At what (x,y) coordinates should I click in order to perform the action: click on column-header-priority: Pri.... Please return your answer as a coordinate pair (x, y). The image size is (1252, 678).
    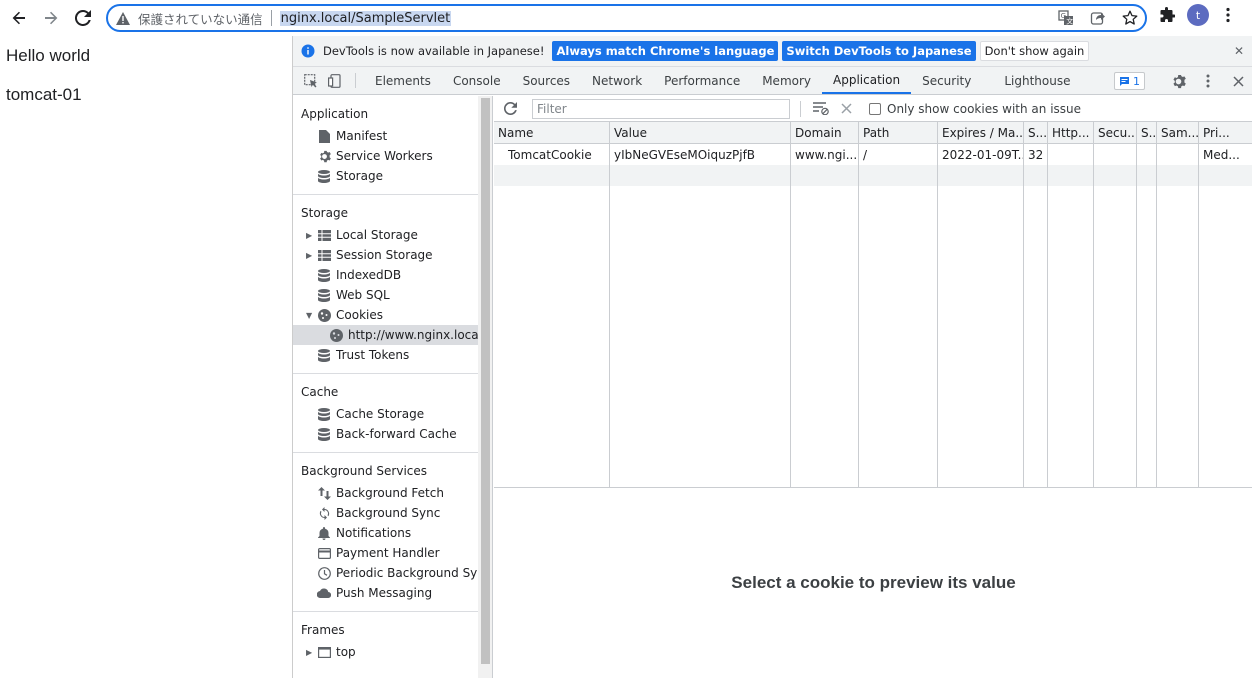
    Looking at the image, I should click on (1225, 132).